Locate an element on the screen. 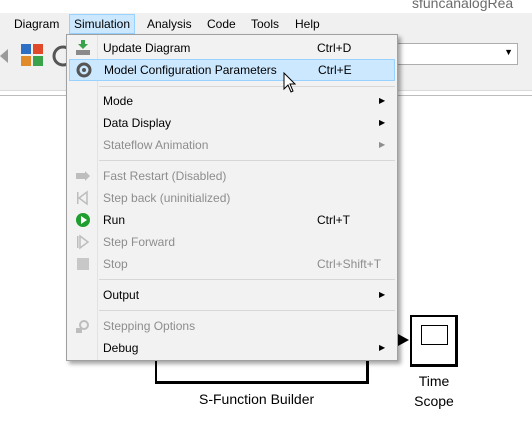 The height and width of the screenshot is (433, 532). menu-item-step-forward: Step Forward is located at coordinates (232, 242).